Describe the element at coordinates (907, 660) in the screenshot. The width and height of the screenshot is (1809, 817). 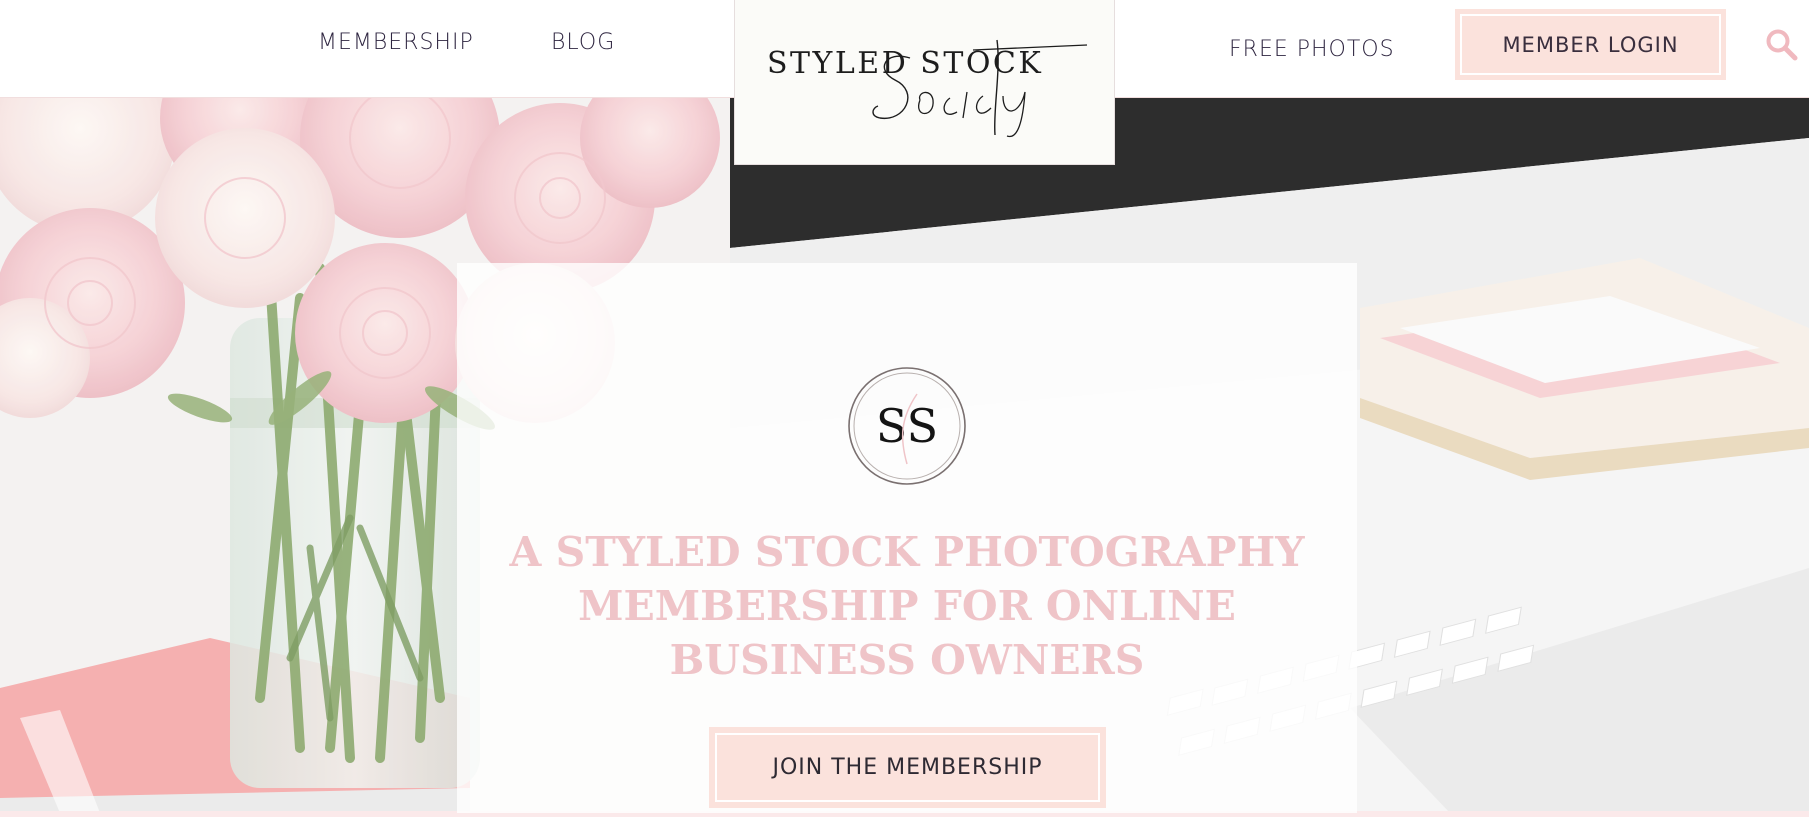
I see `hero-title-line-3: BUSINESS OWNERS` at that location.